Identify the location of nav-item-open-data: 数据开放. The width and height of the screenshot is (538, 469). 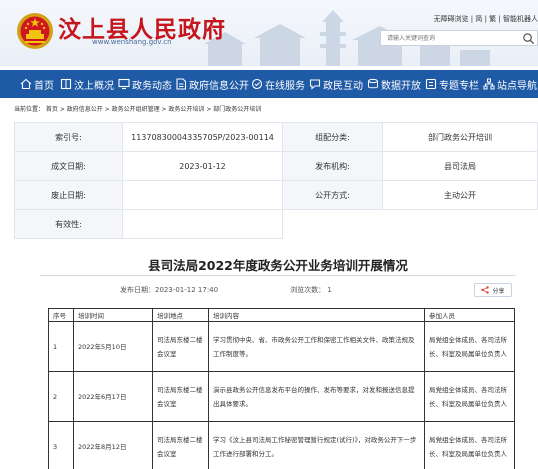
(394, 84).